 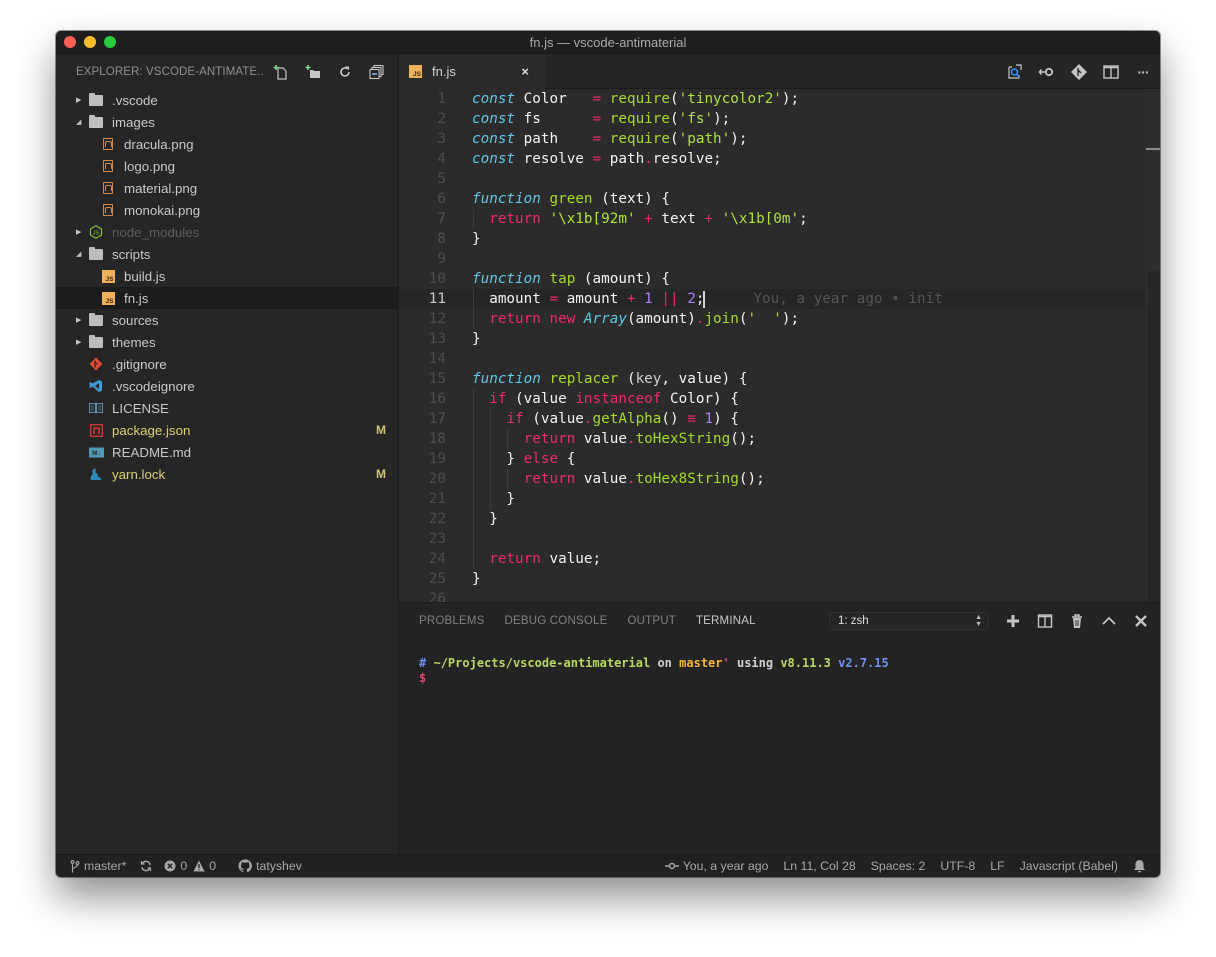 I want to click on code-line: 22 }, so click(x=779, y=519).